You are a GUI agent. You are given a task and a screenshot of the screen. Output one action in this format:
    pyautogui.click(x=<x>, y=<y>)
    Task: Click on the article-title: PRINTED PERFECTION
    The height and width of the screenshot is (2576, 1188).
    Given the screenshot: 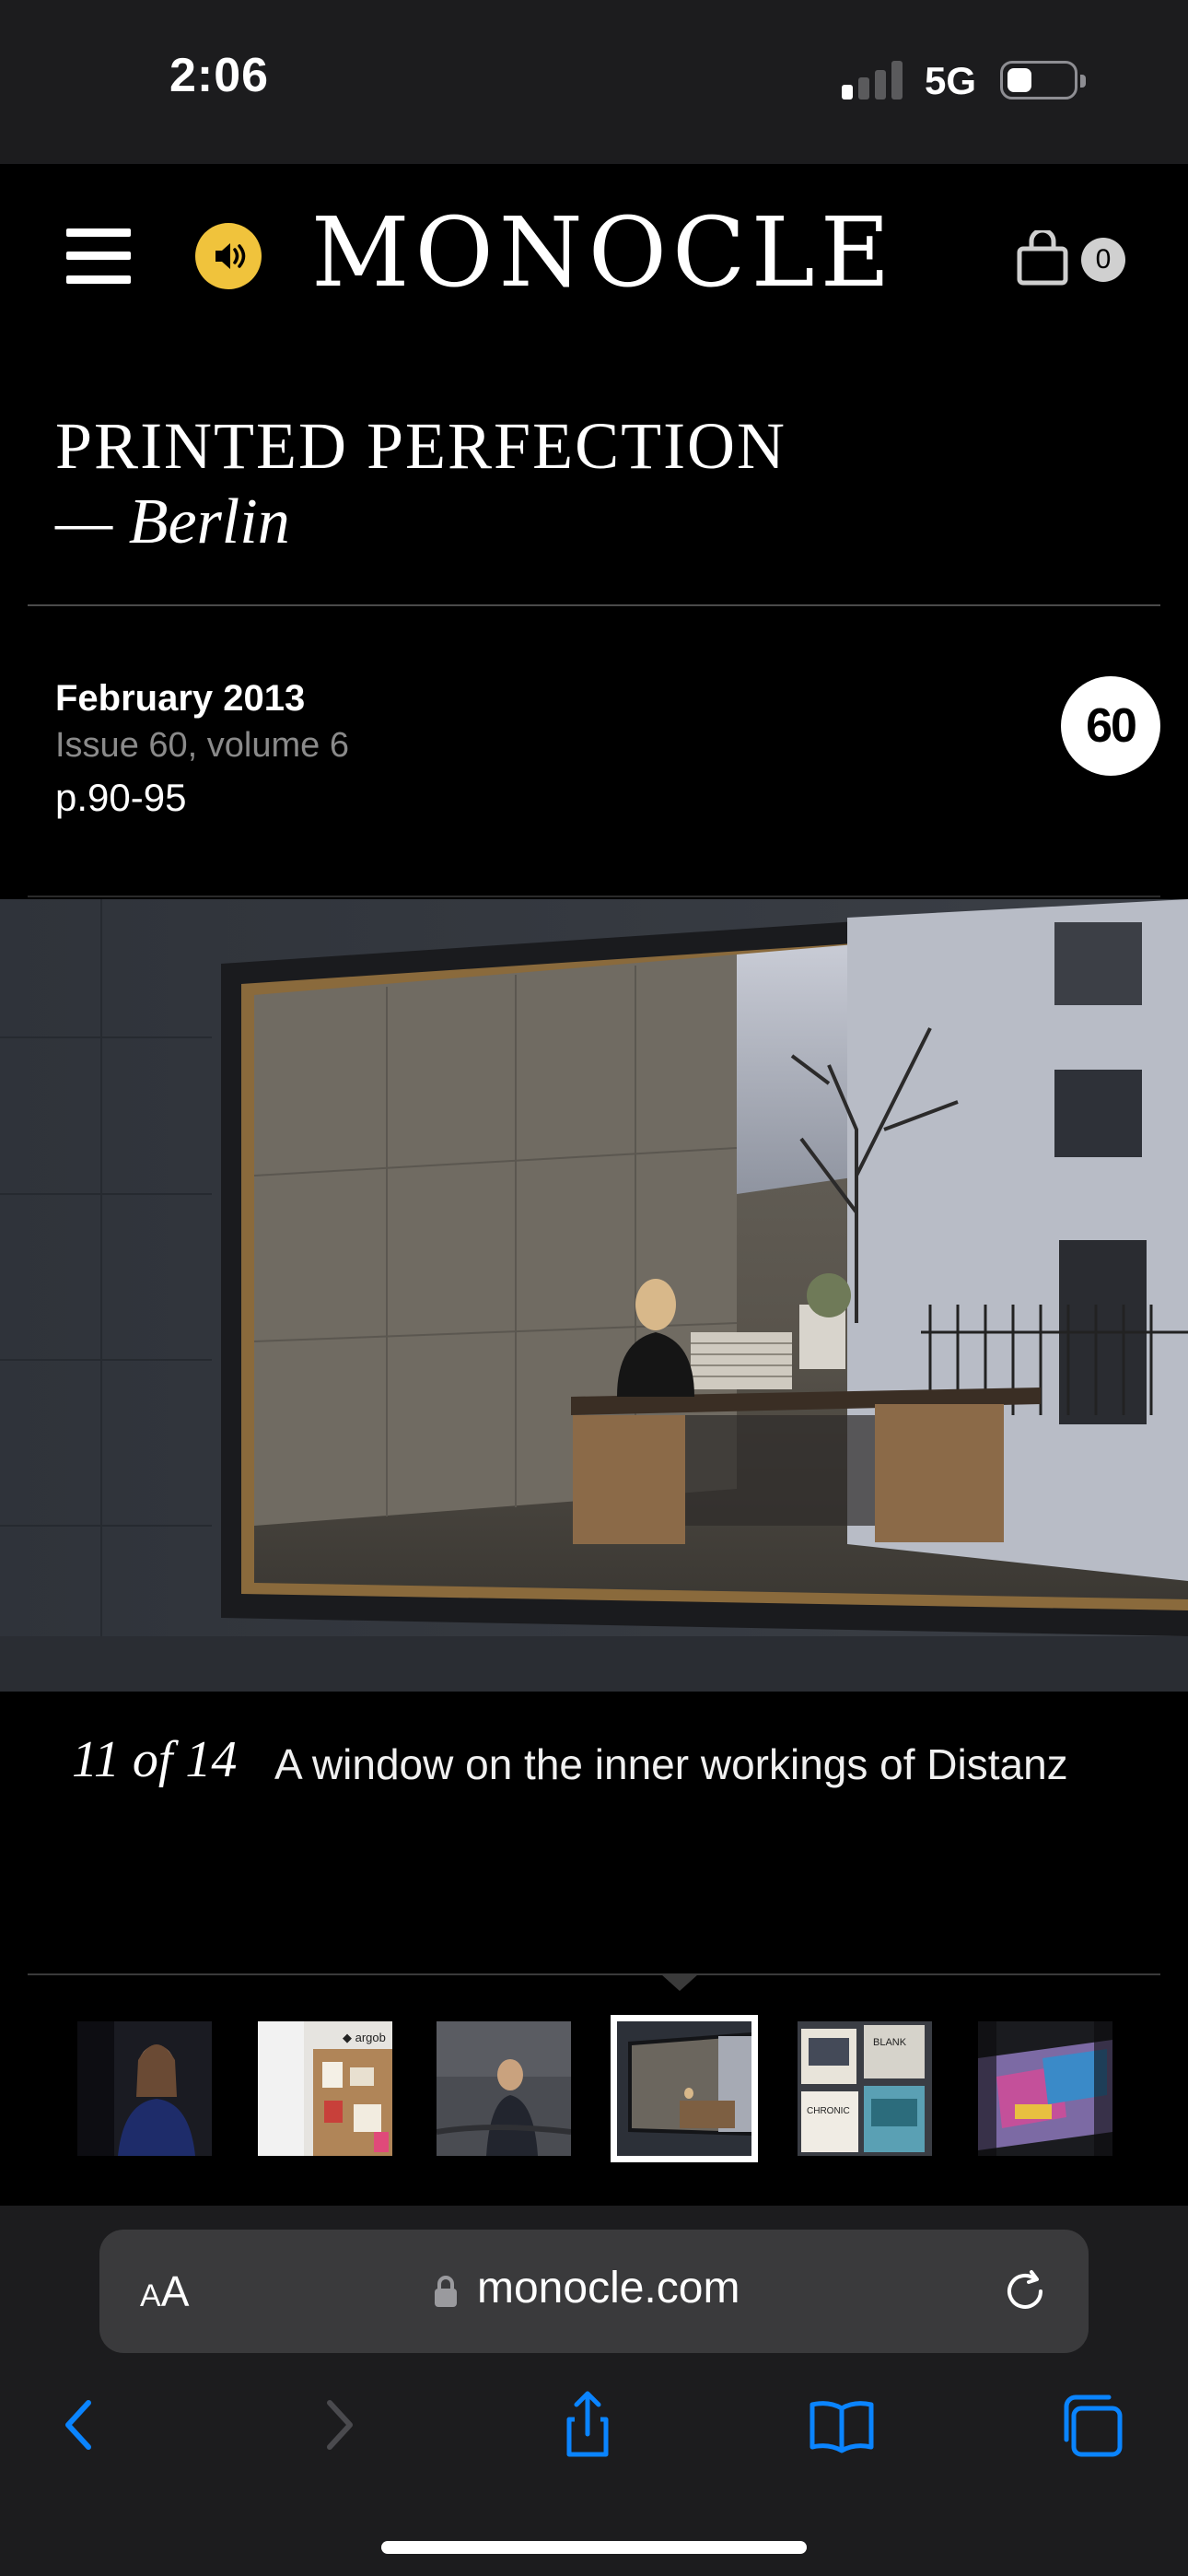 What is the action you would take?
    pyautogui.click(x=421, y=446)
    